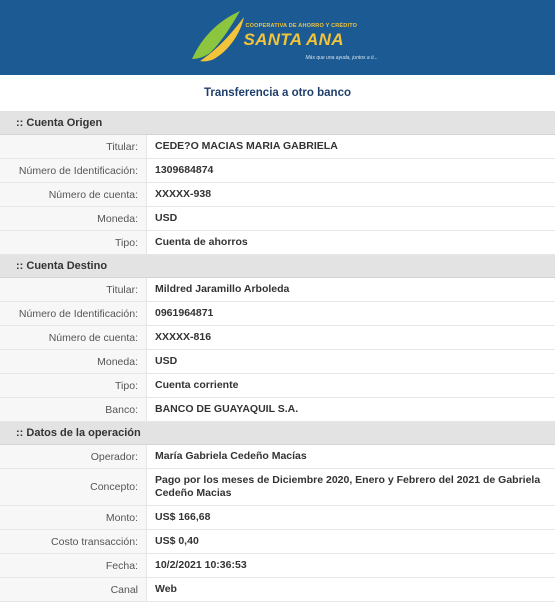  Describe the element at coordinates (277, 338) in the screenshot. I see `destino-row-cuenta: Número de cuenta: XXXXX-816` at that location.